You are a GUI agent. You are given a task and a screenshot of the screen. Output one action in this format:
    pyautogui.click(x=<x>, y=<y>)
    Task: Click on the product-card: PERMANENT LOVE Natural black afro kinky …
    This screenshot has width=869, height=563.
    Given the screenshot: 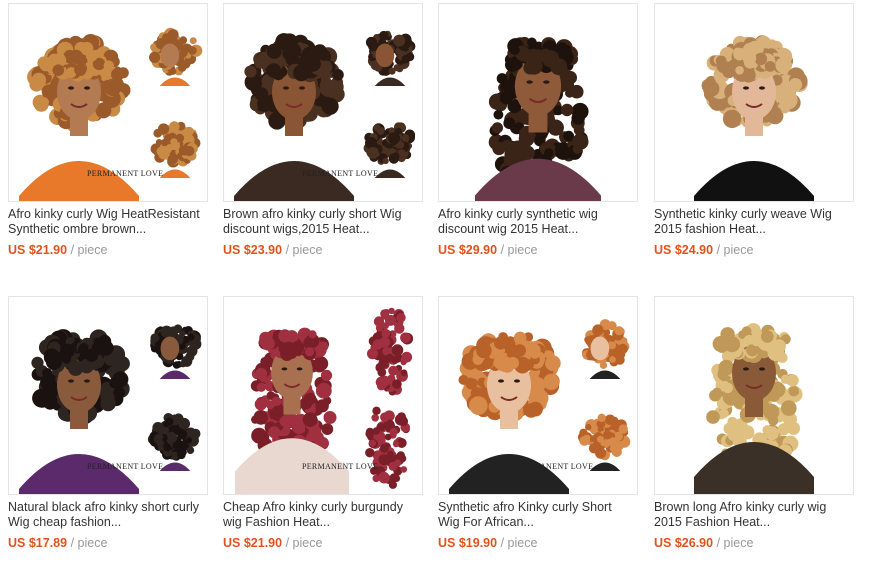 What is the action you would take?
    pyautogui.click(x=110, y=426)
    